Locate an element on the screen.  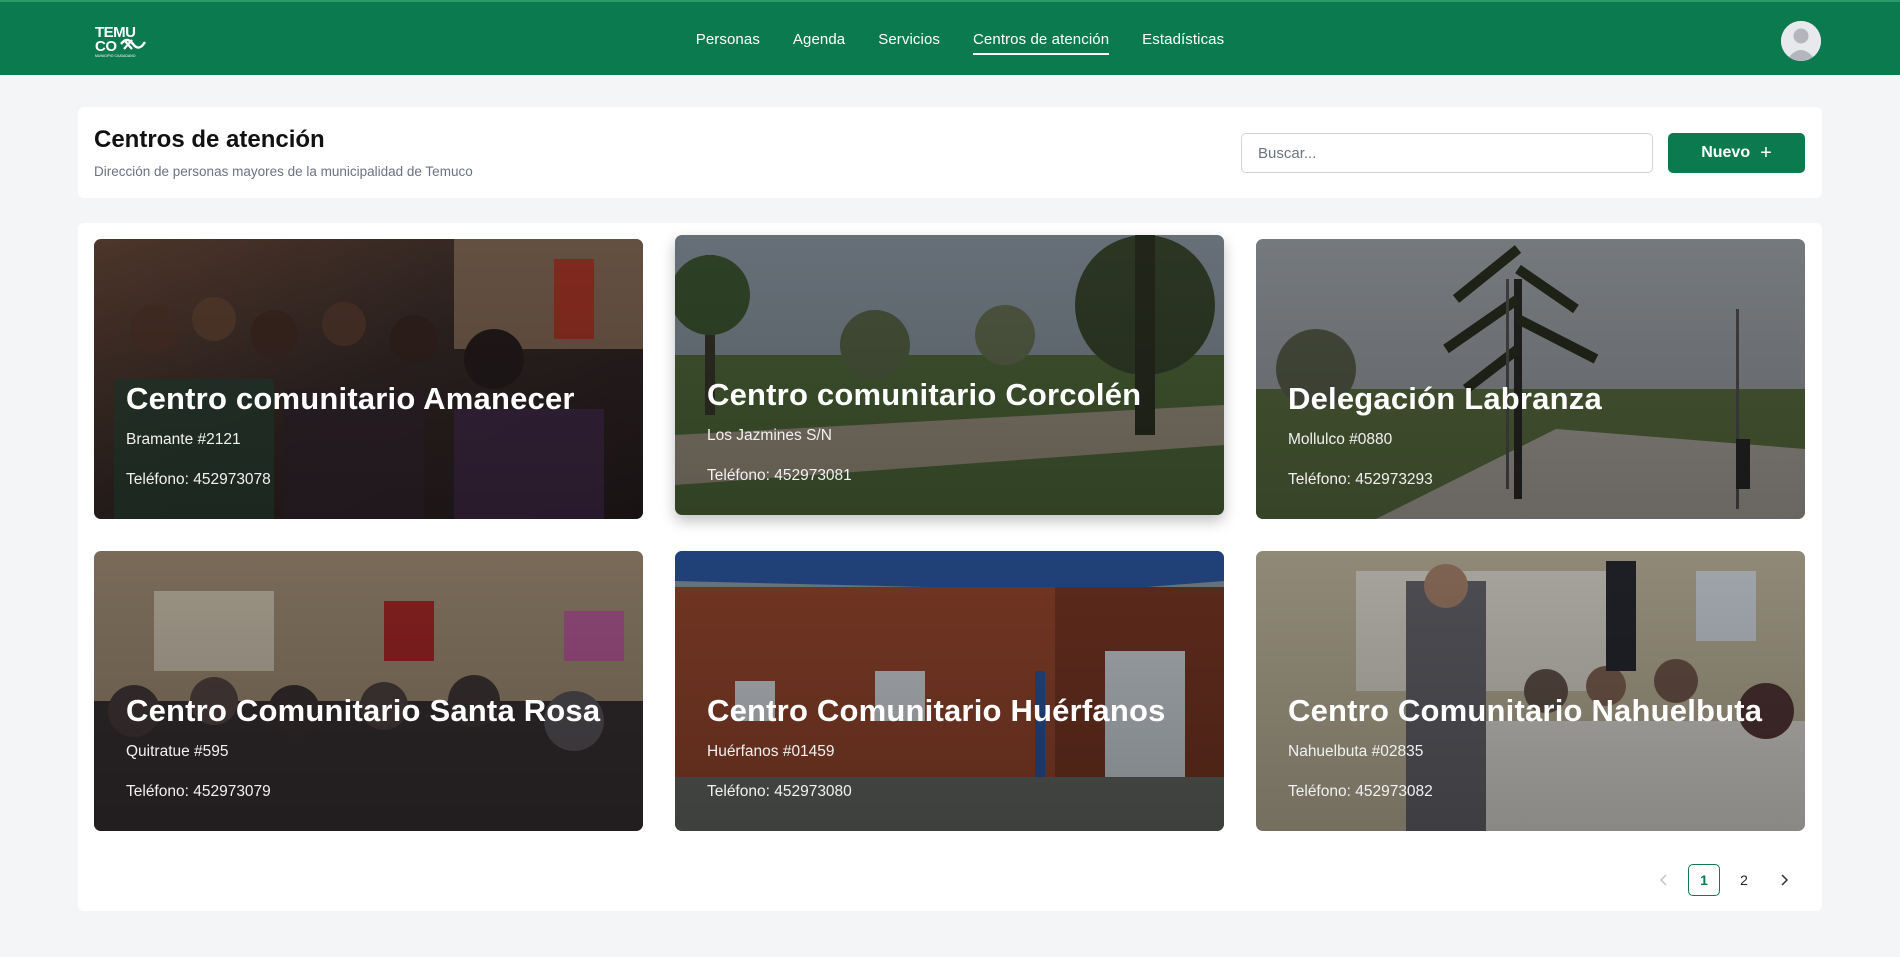
plus-icon: + is located at coordinates (1766, 153).